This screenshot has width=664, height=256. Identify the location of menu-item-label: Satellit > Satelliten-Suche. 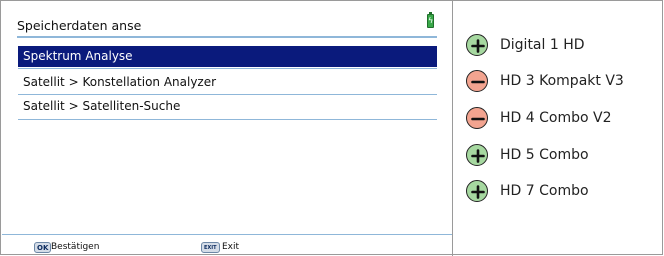
(102, 106).